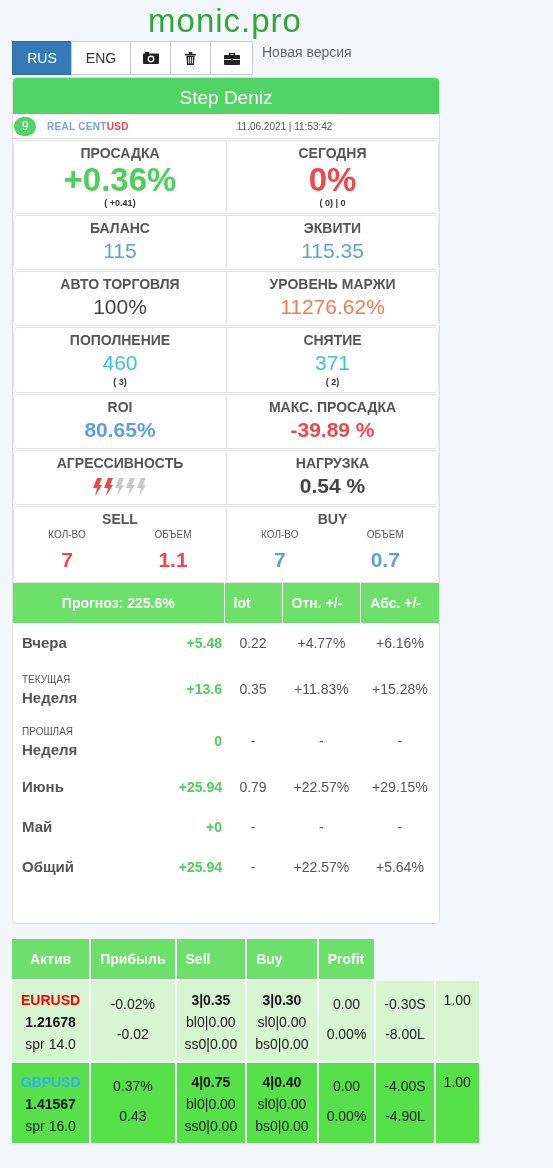 The width and height of the screenshot is (553, 1168). What do you see at coordinates (332, 430) in the screenshot?
I see `stat-value: -39.89 %` at bounding box center [332, 430].